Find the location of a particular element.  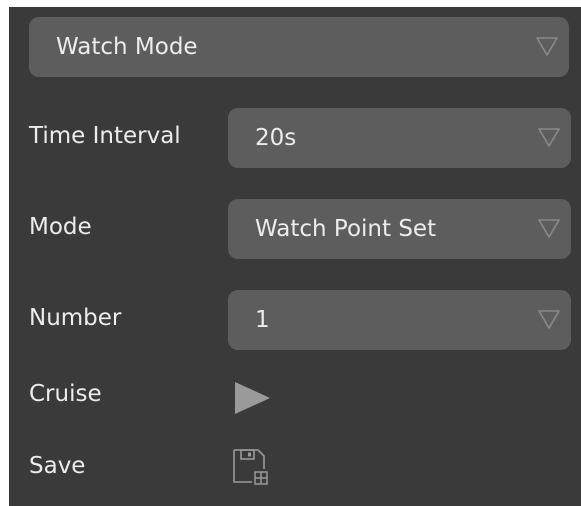

watch-mode-select: Watch Mode is located at coordinates (299, 47).